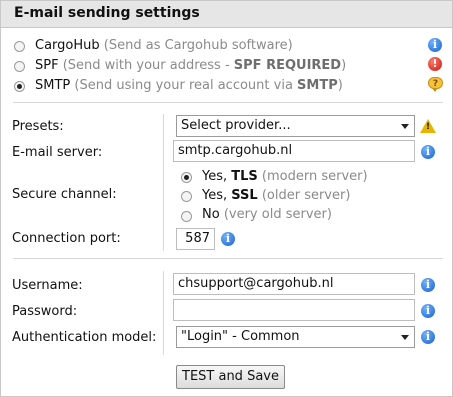  Describe the element at coordinates (186, 216) in the screenshot. I see `no-secure-radio` at that location.